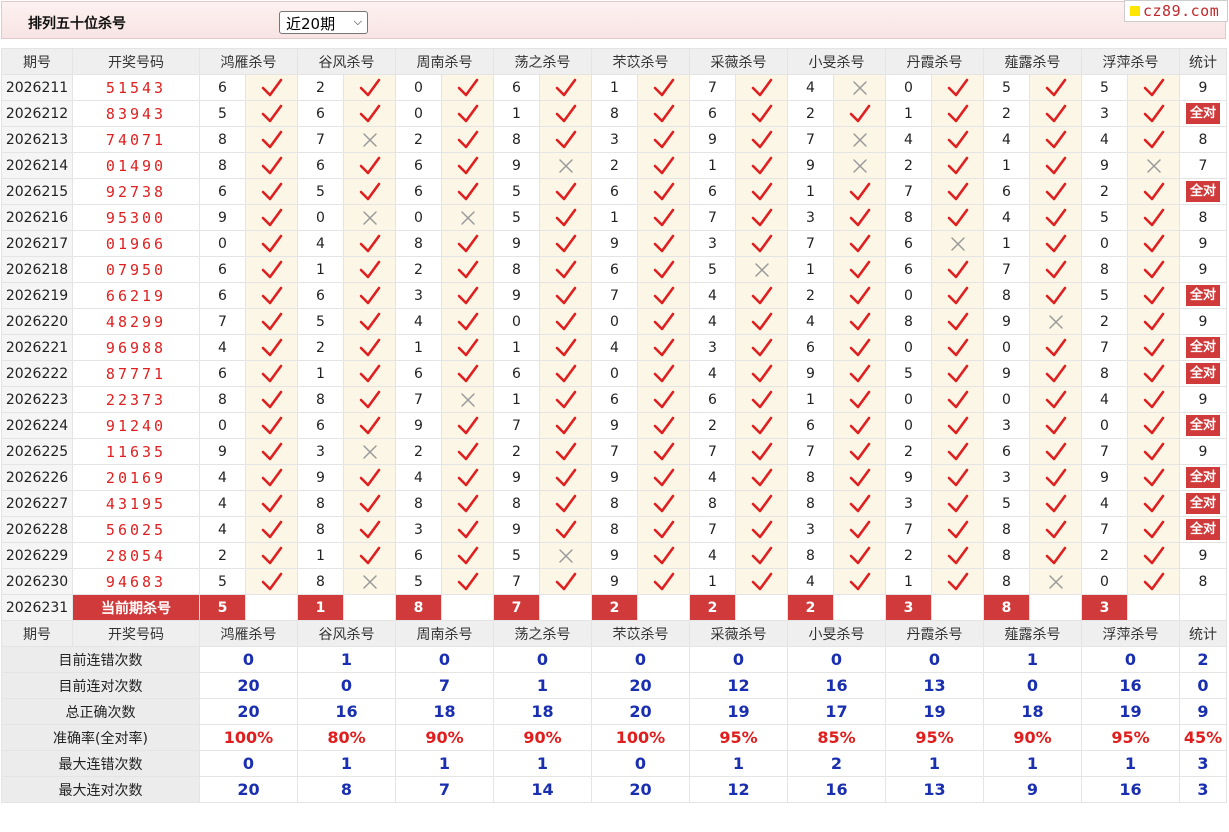 This screenshot has height=832, width=1229. Describe the element at coordinates (37, 503) in the screenshot. I see `issue-cell: 2026227` at that location.